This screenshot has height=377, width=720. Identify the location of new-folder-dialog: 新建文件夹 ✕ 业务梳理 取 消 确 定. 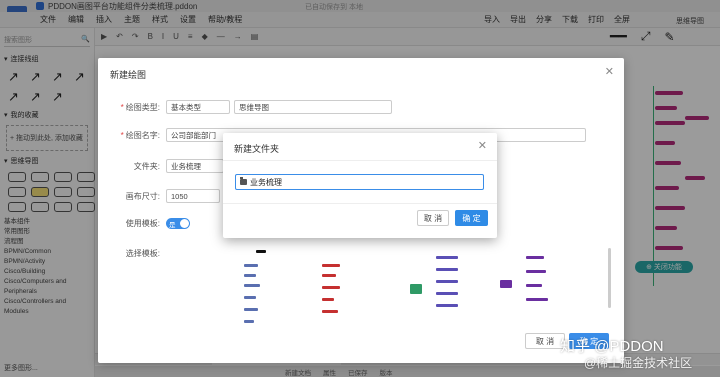
(360, 185).